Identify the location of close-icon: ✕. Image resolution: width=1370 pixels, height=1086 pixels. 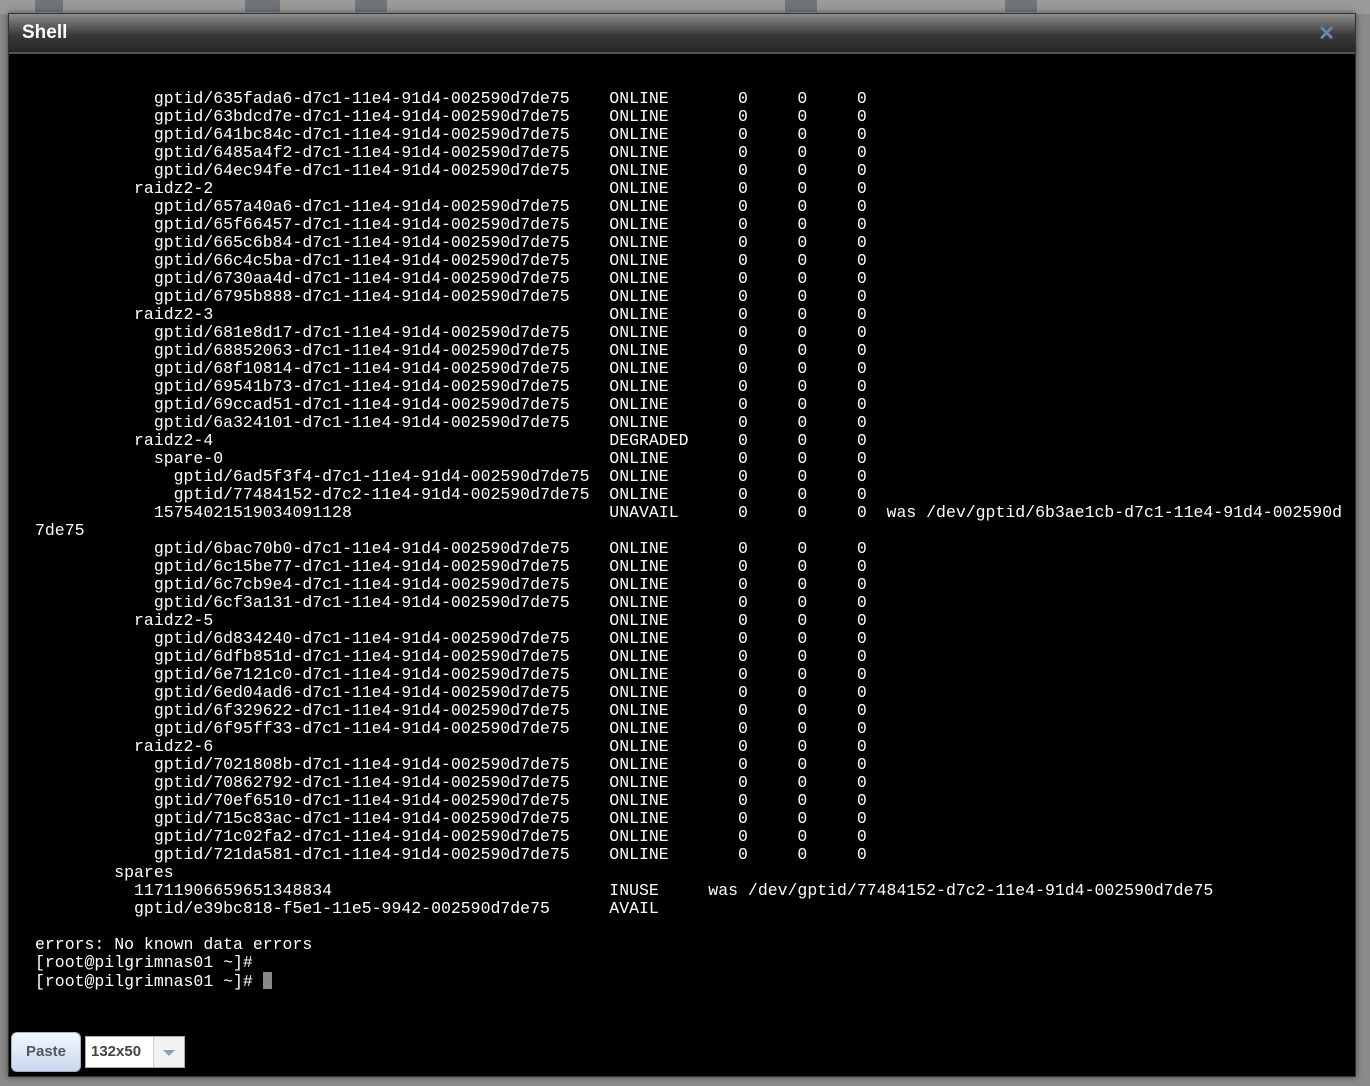
(1326, 33).